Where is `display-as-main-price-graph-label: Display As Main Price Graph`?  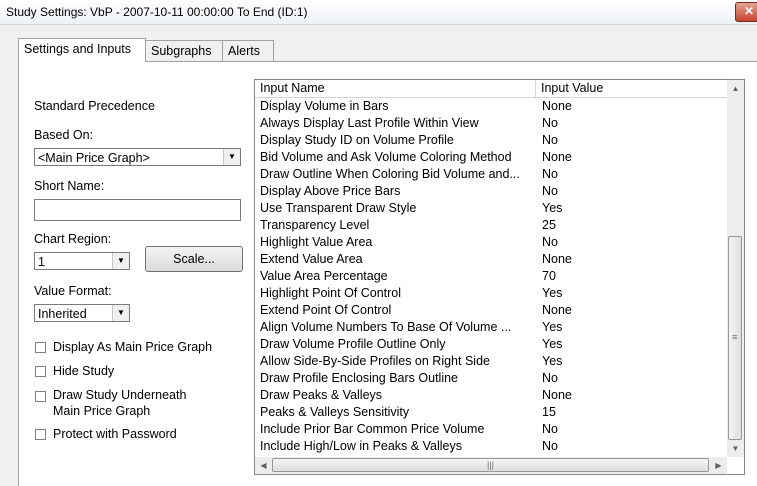 display-as-main-price-graph-label: Display As Main Price Graph is located at coordinates (133, 347).